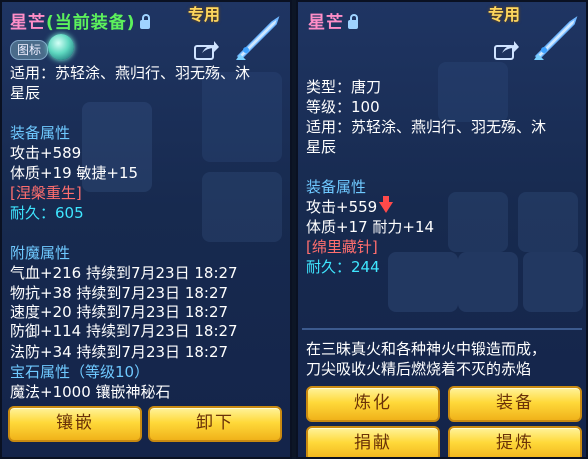  I want to click on description-line: 刀尖吸收火精后燃烧着不灭的赤焰, so click(419, 369).